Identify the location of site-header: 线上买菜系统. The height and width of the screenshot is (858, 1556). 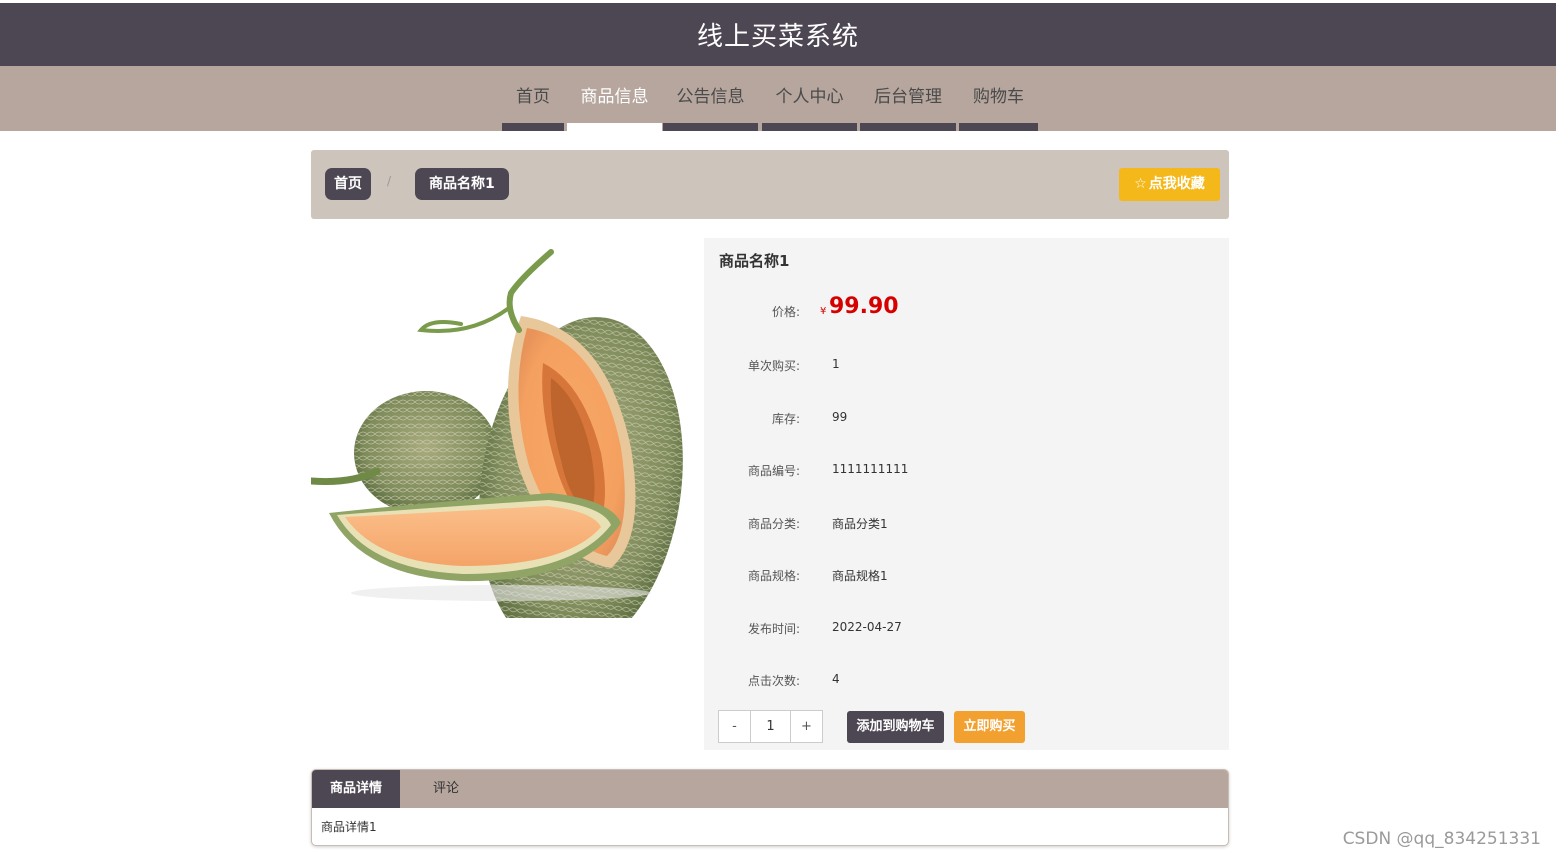
(778, 34).